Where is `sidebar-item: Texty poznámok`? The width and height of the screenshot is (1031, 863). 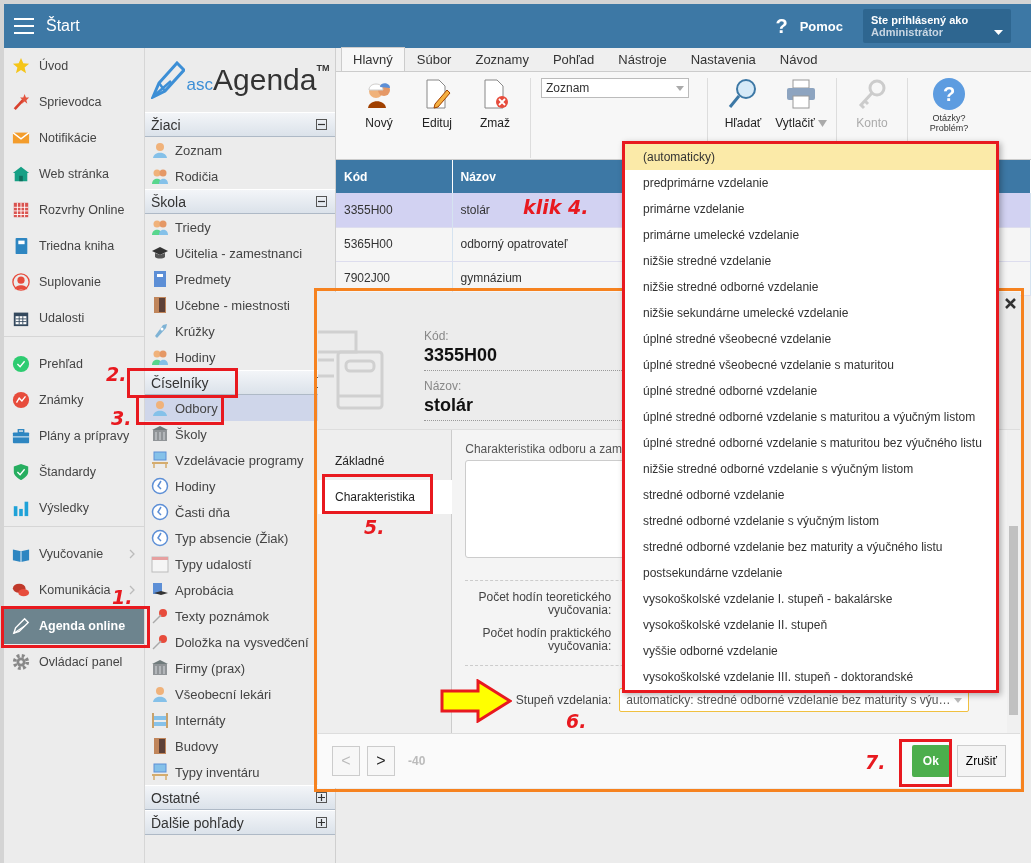
sidebar-item: Texty poznámok is located at coordinates (240, 616).